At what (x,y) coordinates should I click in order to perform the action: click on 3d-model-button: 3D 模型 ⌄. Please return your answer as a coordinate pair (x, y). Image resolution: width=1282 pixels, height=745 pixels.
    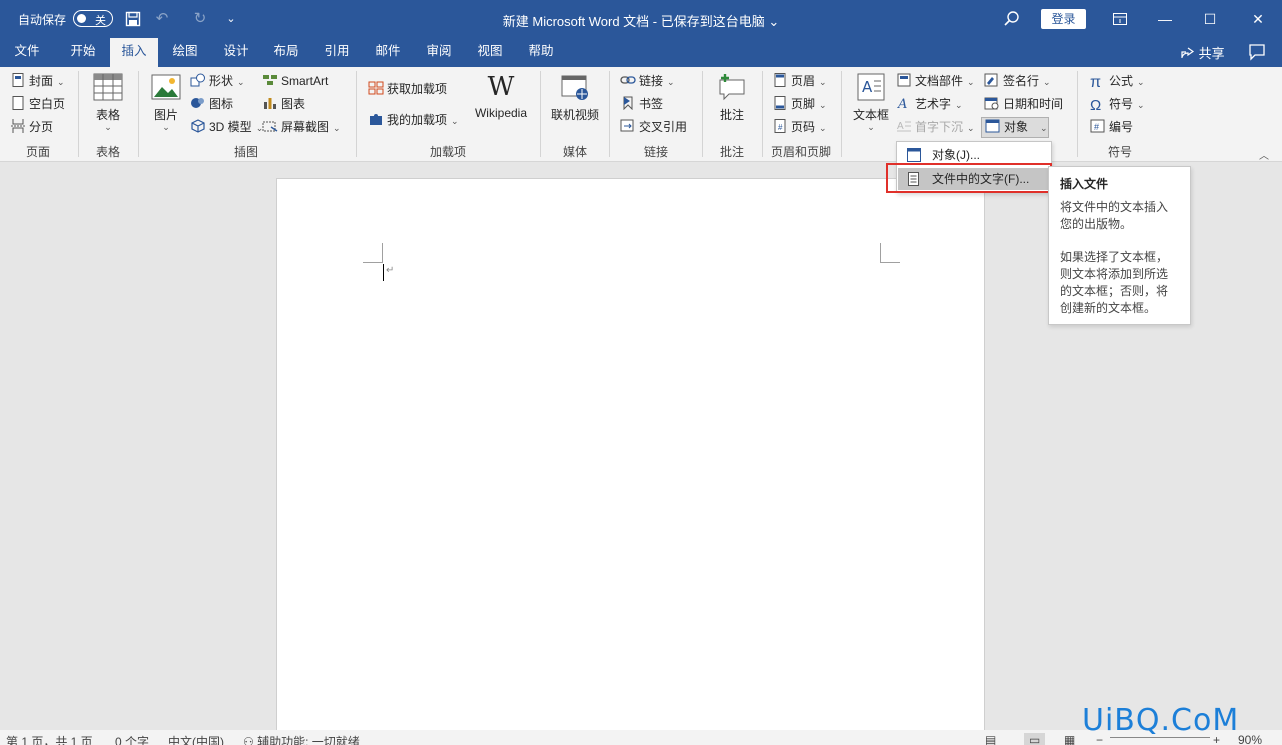
    Looking at the image, I should click on (226, 127).